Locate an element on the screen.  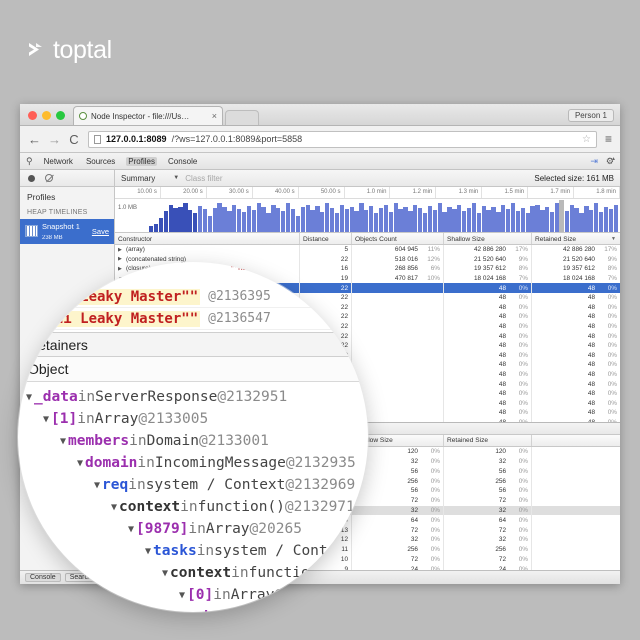
timeline-bars is located at coordinates (384, 216).